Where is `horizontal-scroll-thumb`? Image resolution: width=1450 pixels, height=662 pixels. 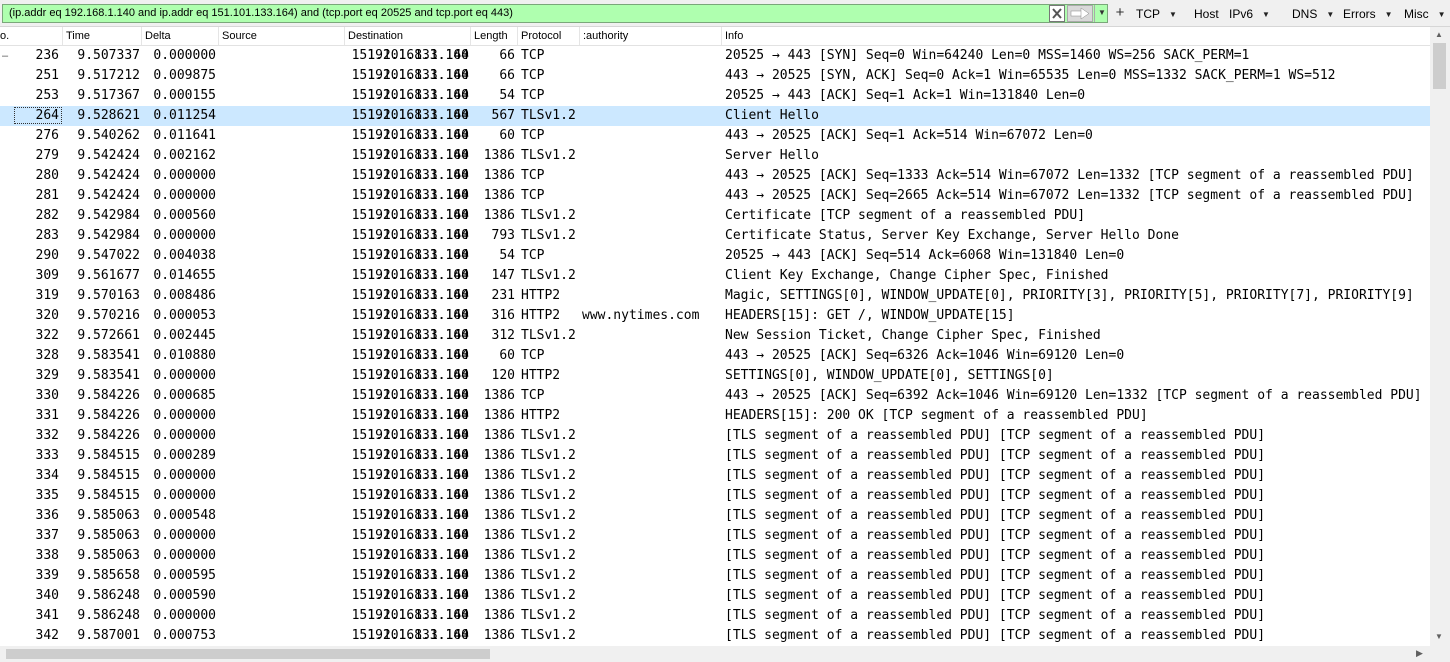 horizontal-scroll-thumb is located at coordinates (248, 654).